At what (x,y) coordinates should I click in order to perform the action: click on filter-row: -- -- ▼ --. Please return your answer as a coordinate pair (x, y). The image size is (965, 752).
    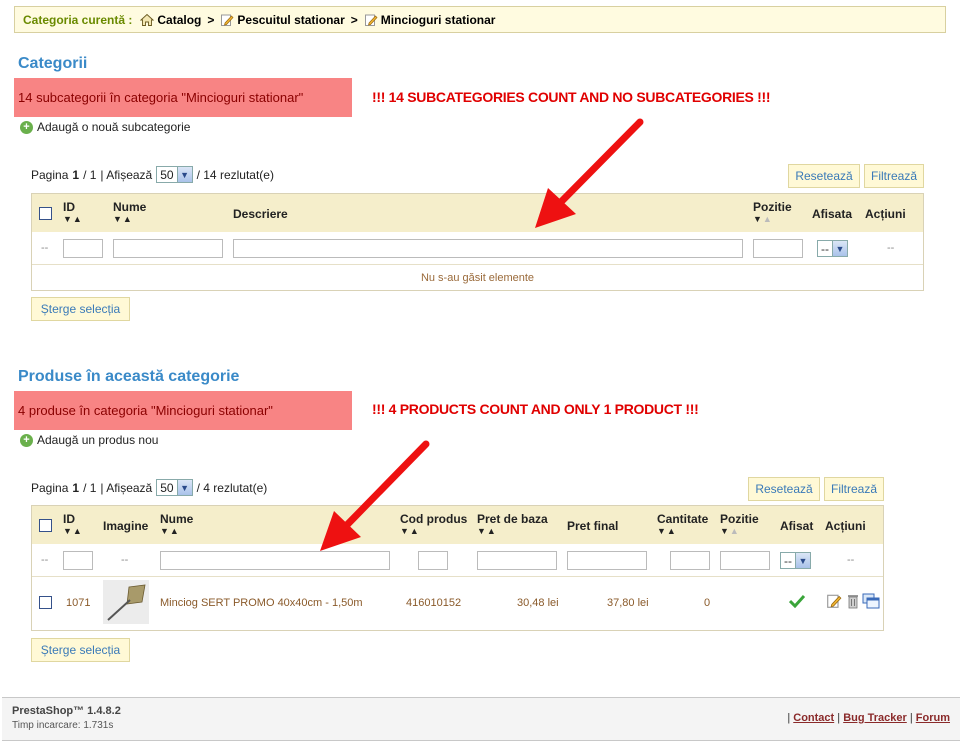
    Looking at the image, I should click on (477, 248).